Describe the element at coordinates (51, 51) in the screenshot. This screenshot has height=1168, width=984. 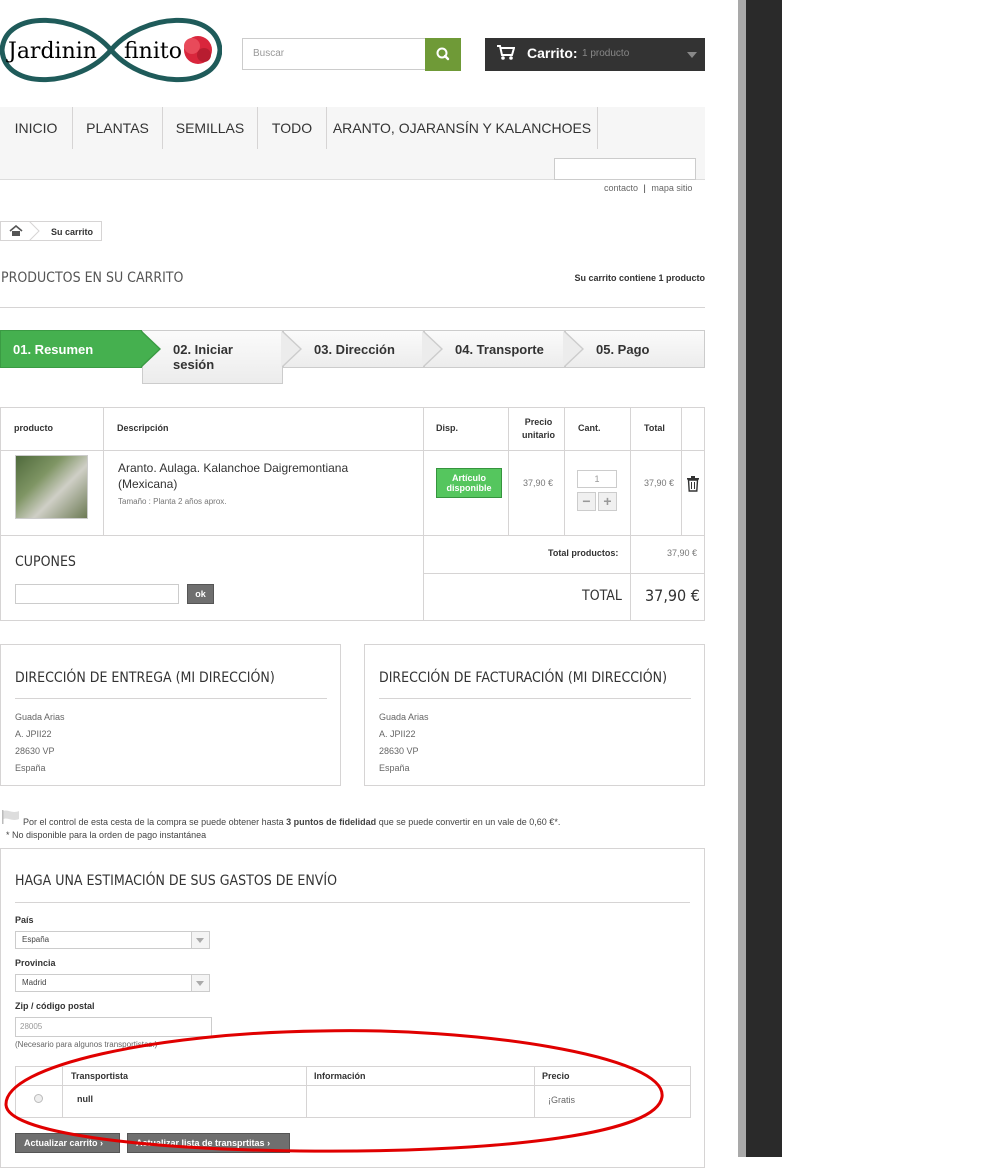
I see `logo-text-part1: Jardinin` at that location.